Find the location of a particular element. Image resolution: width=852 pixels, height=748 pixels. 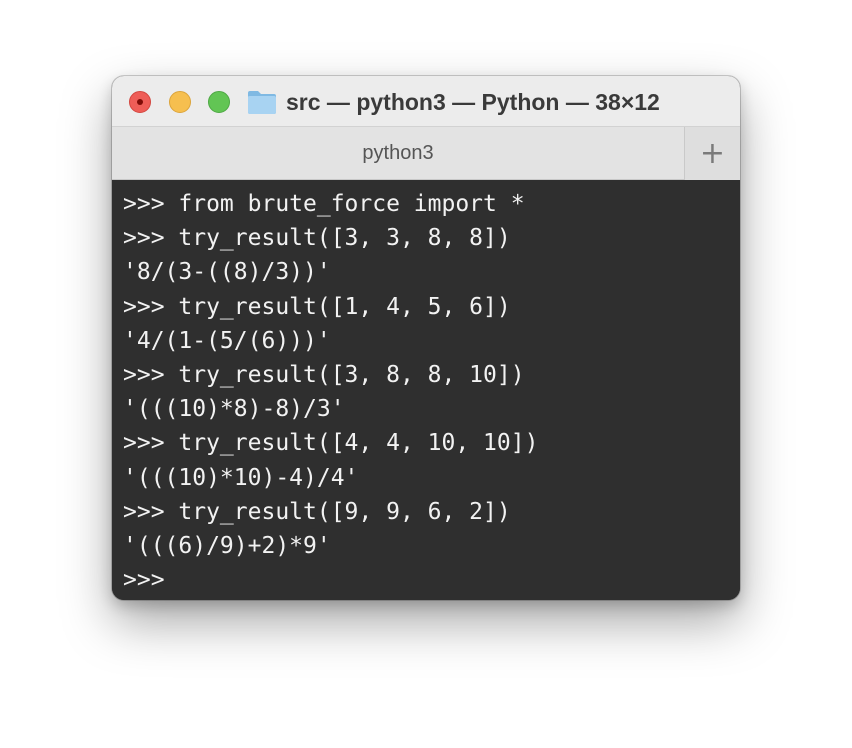

close-dot-icon is located at coordinates (140, 102).